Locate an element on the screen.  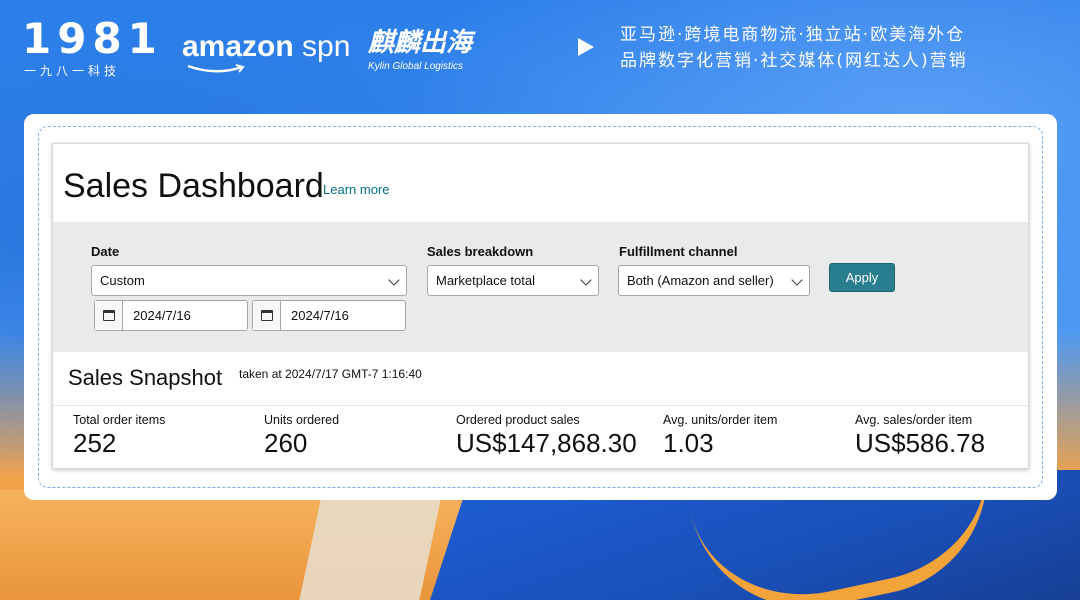
logo-kylin: 麒麟出海 Kylin Global Logistics is located at coordinates (438, 47).